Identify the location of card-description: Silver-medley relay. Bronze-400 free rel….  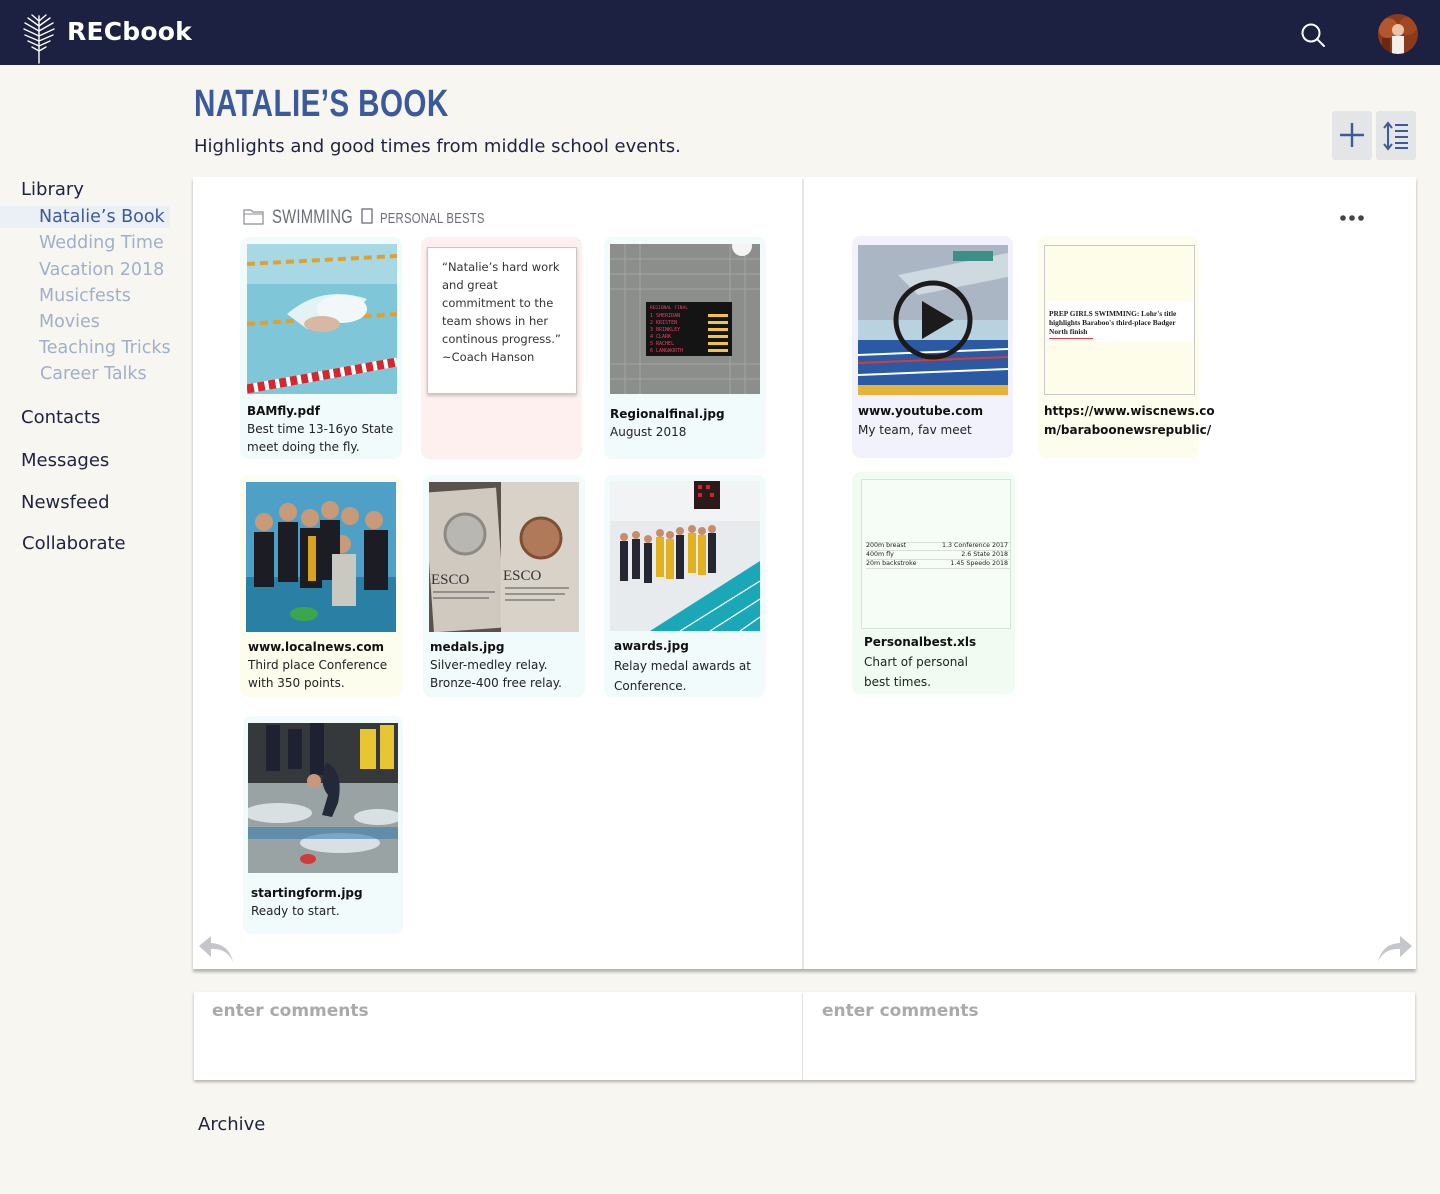
(496, 674).